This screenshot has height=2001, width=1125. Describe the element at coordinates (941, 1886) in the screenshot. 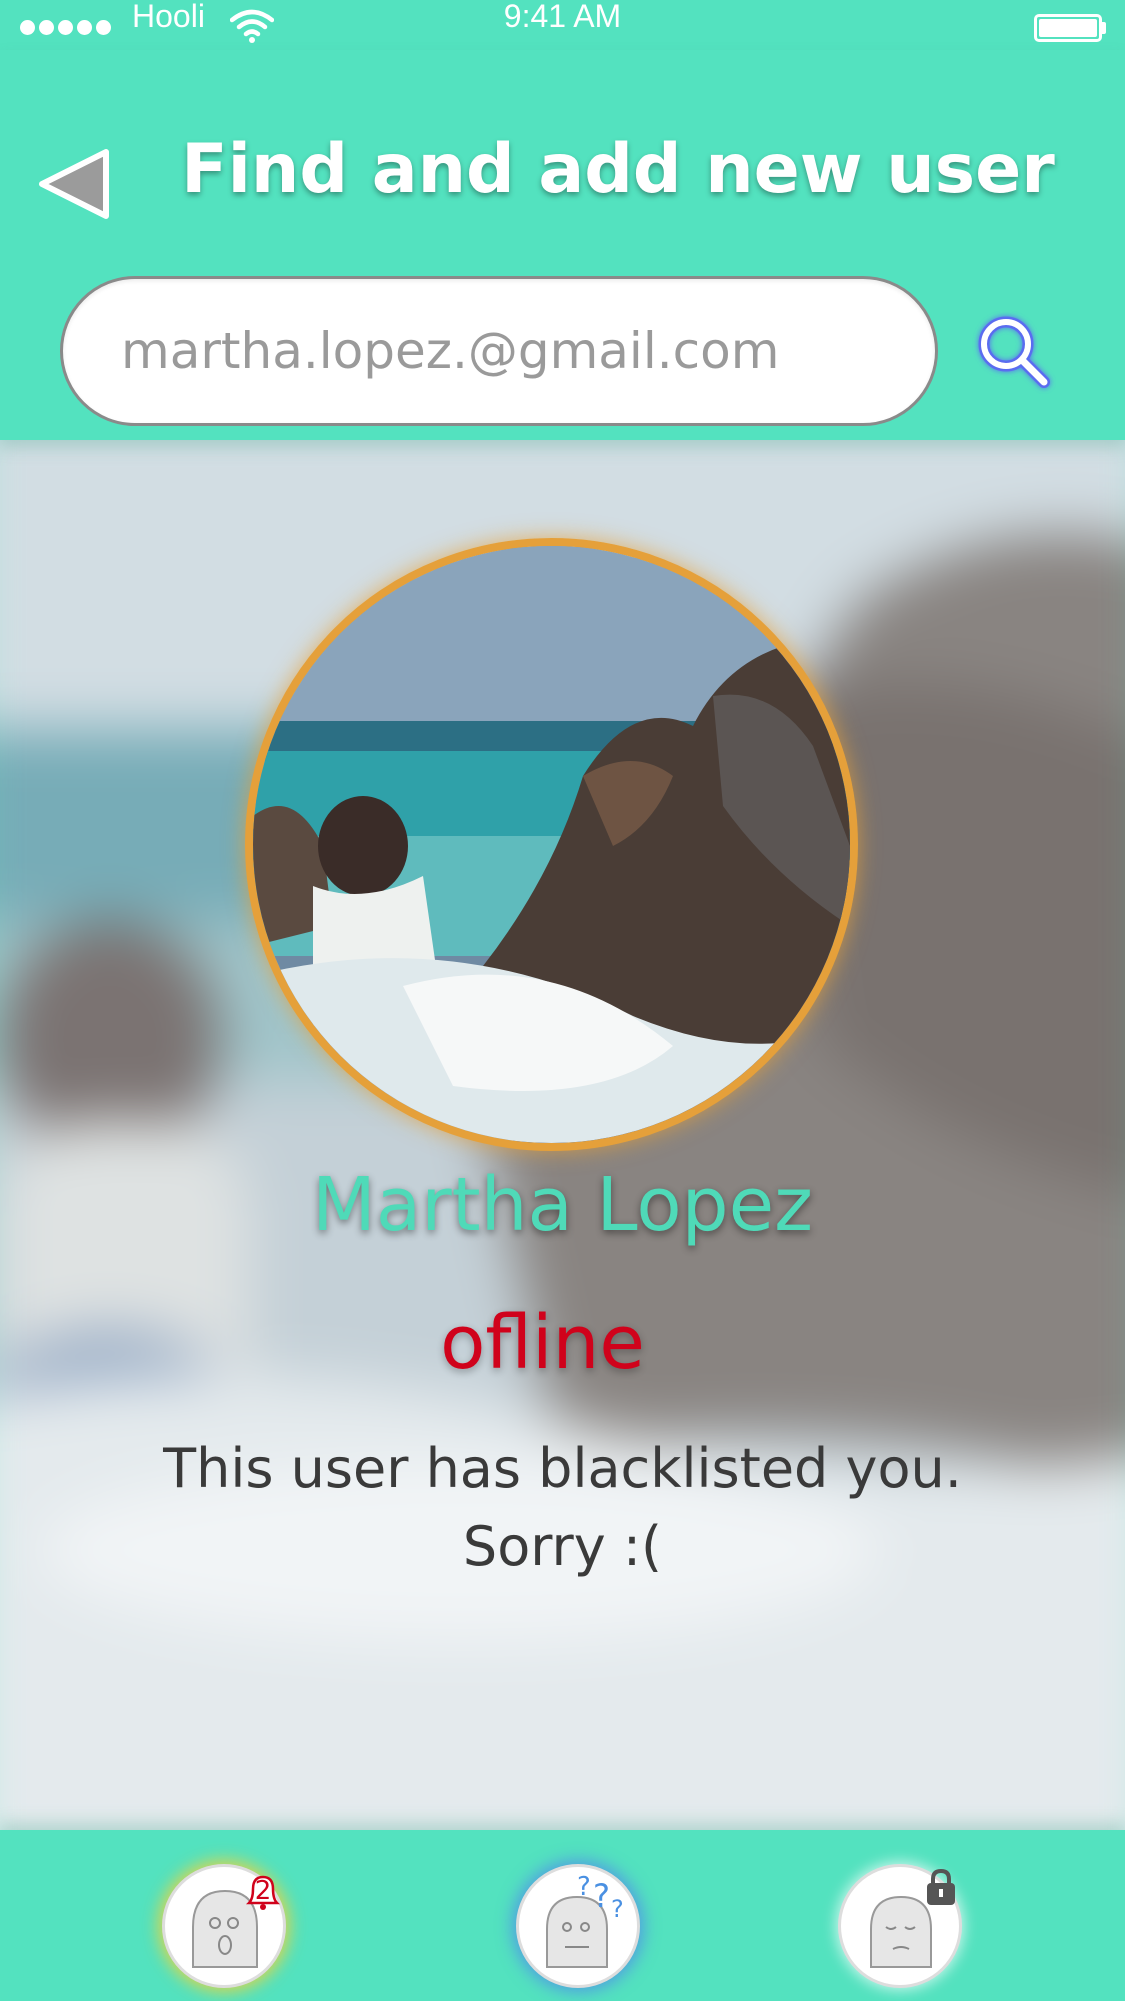

I see `lock-icon` at that location.